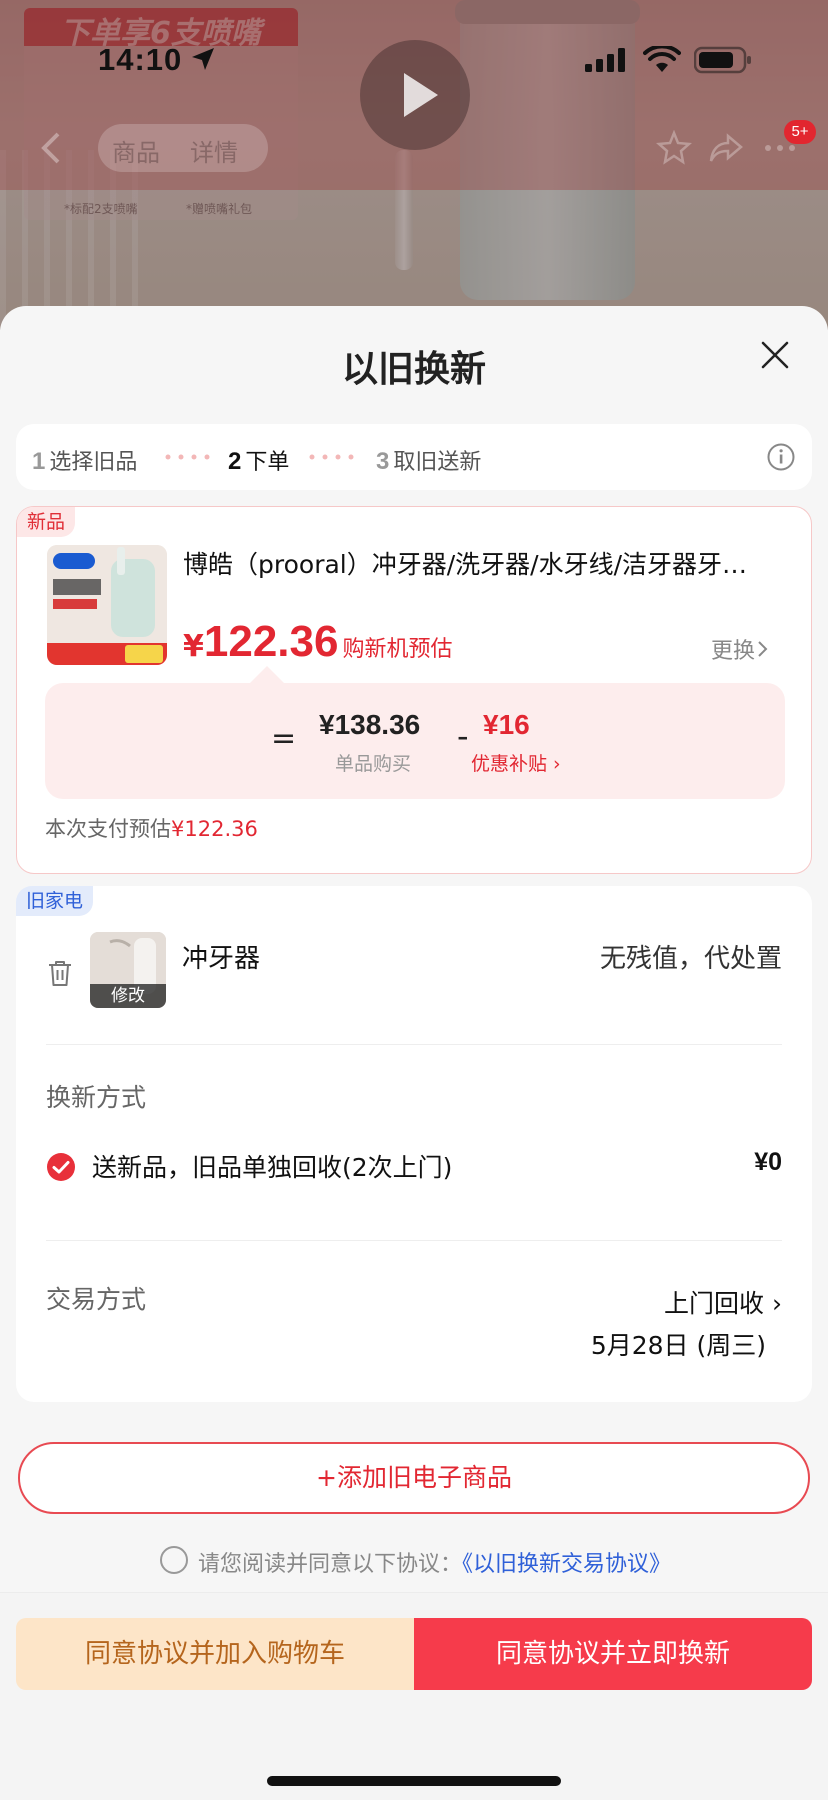 This screenshot has height=1800, width=828. I want to click on agree-add-to-cart-button: 同意协议并加入购物车, so click(215, 1654).